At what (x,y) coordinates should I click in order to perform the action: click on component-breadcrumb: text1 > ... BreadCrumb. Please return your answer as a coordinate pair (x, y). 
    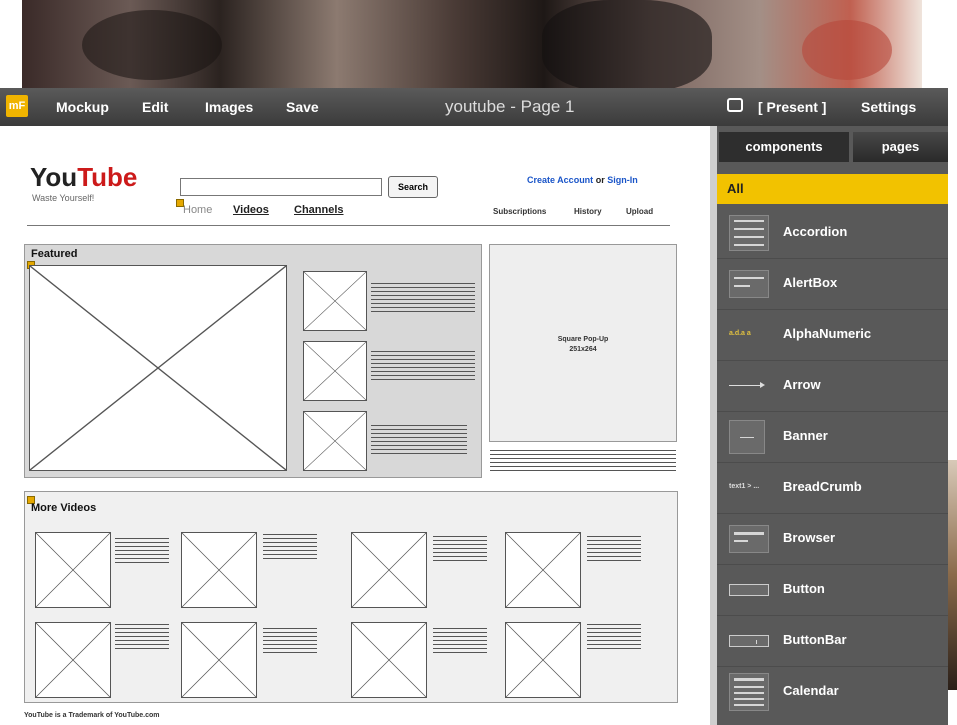
    Looking at the image, I should click on (832, 488).